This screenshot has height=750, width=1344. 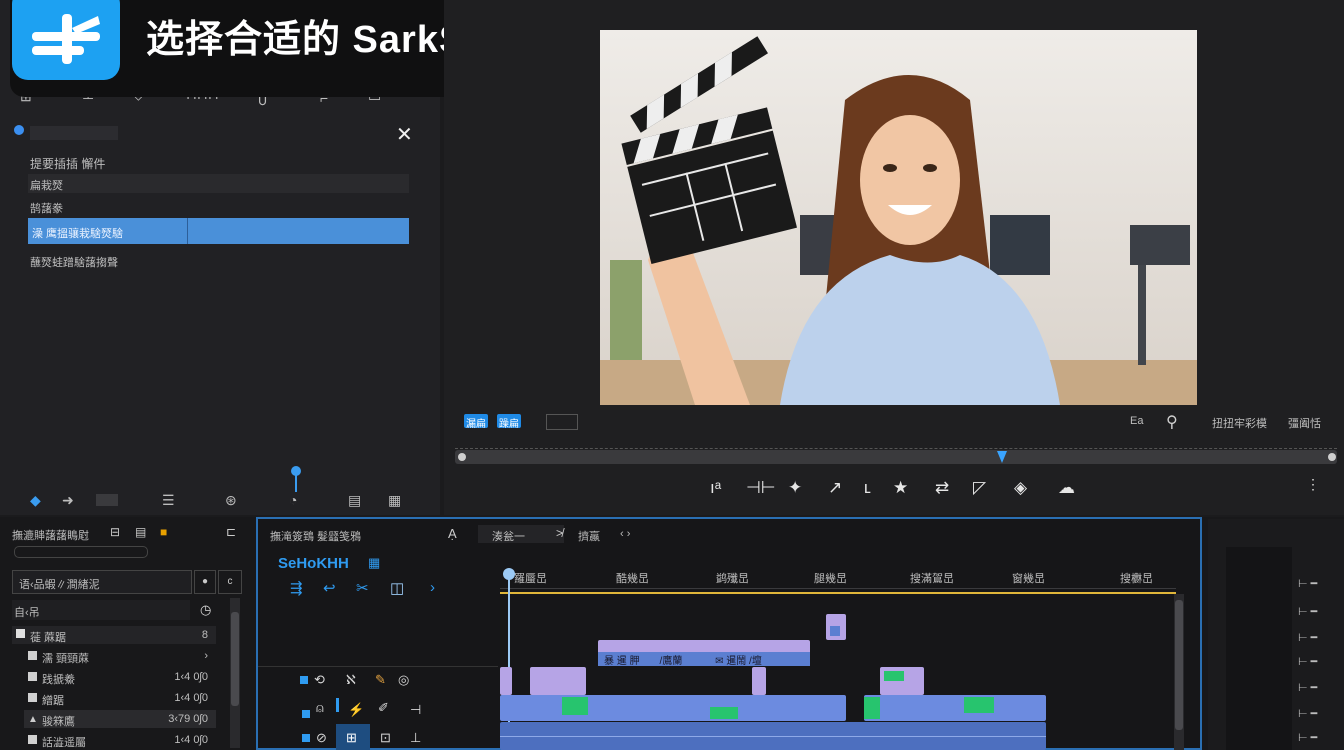 What do you see at coordinates (114, 635) in the screenshot?
I see `list-item: 蓰 蔴踞 8` at bounding box center [114, 635].